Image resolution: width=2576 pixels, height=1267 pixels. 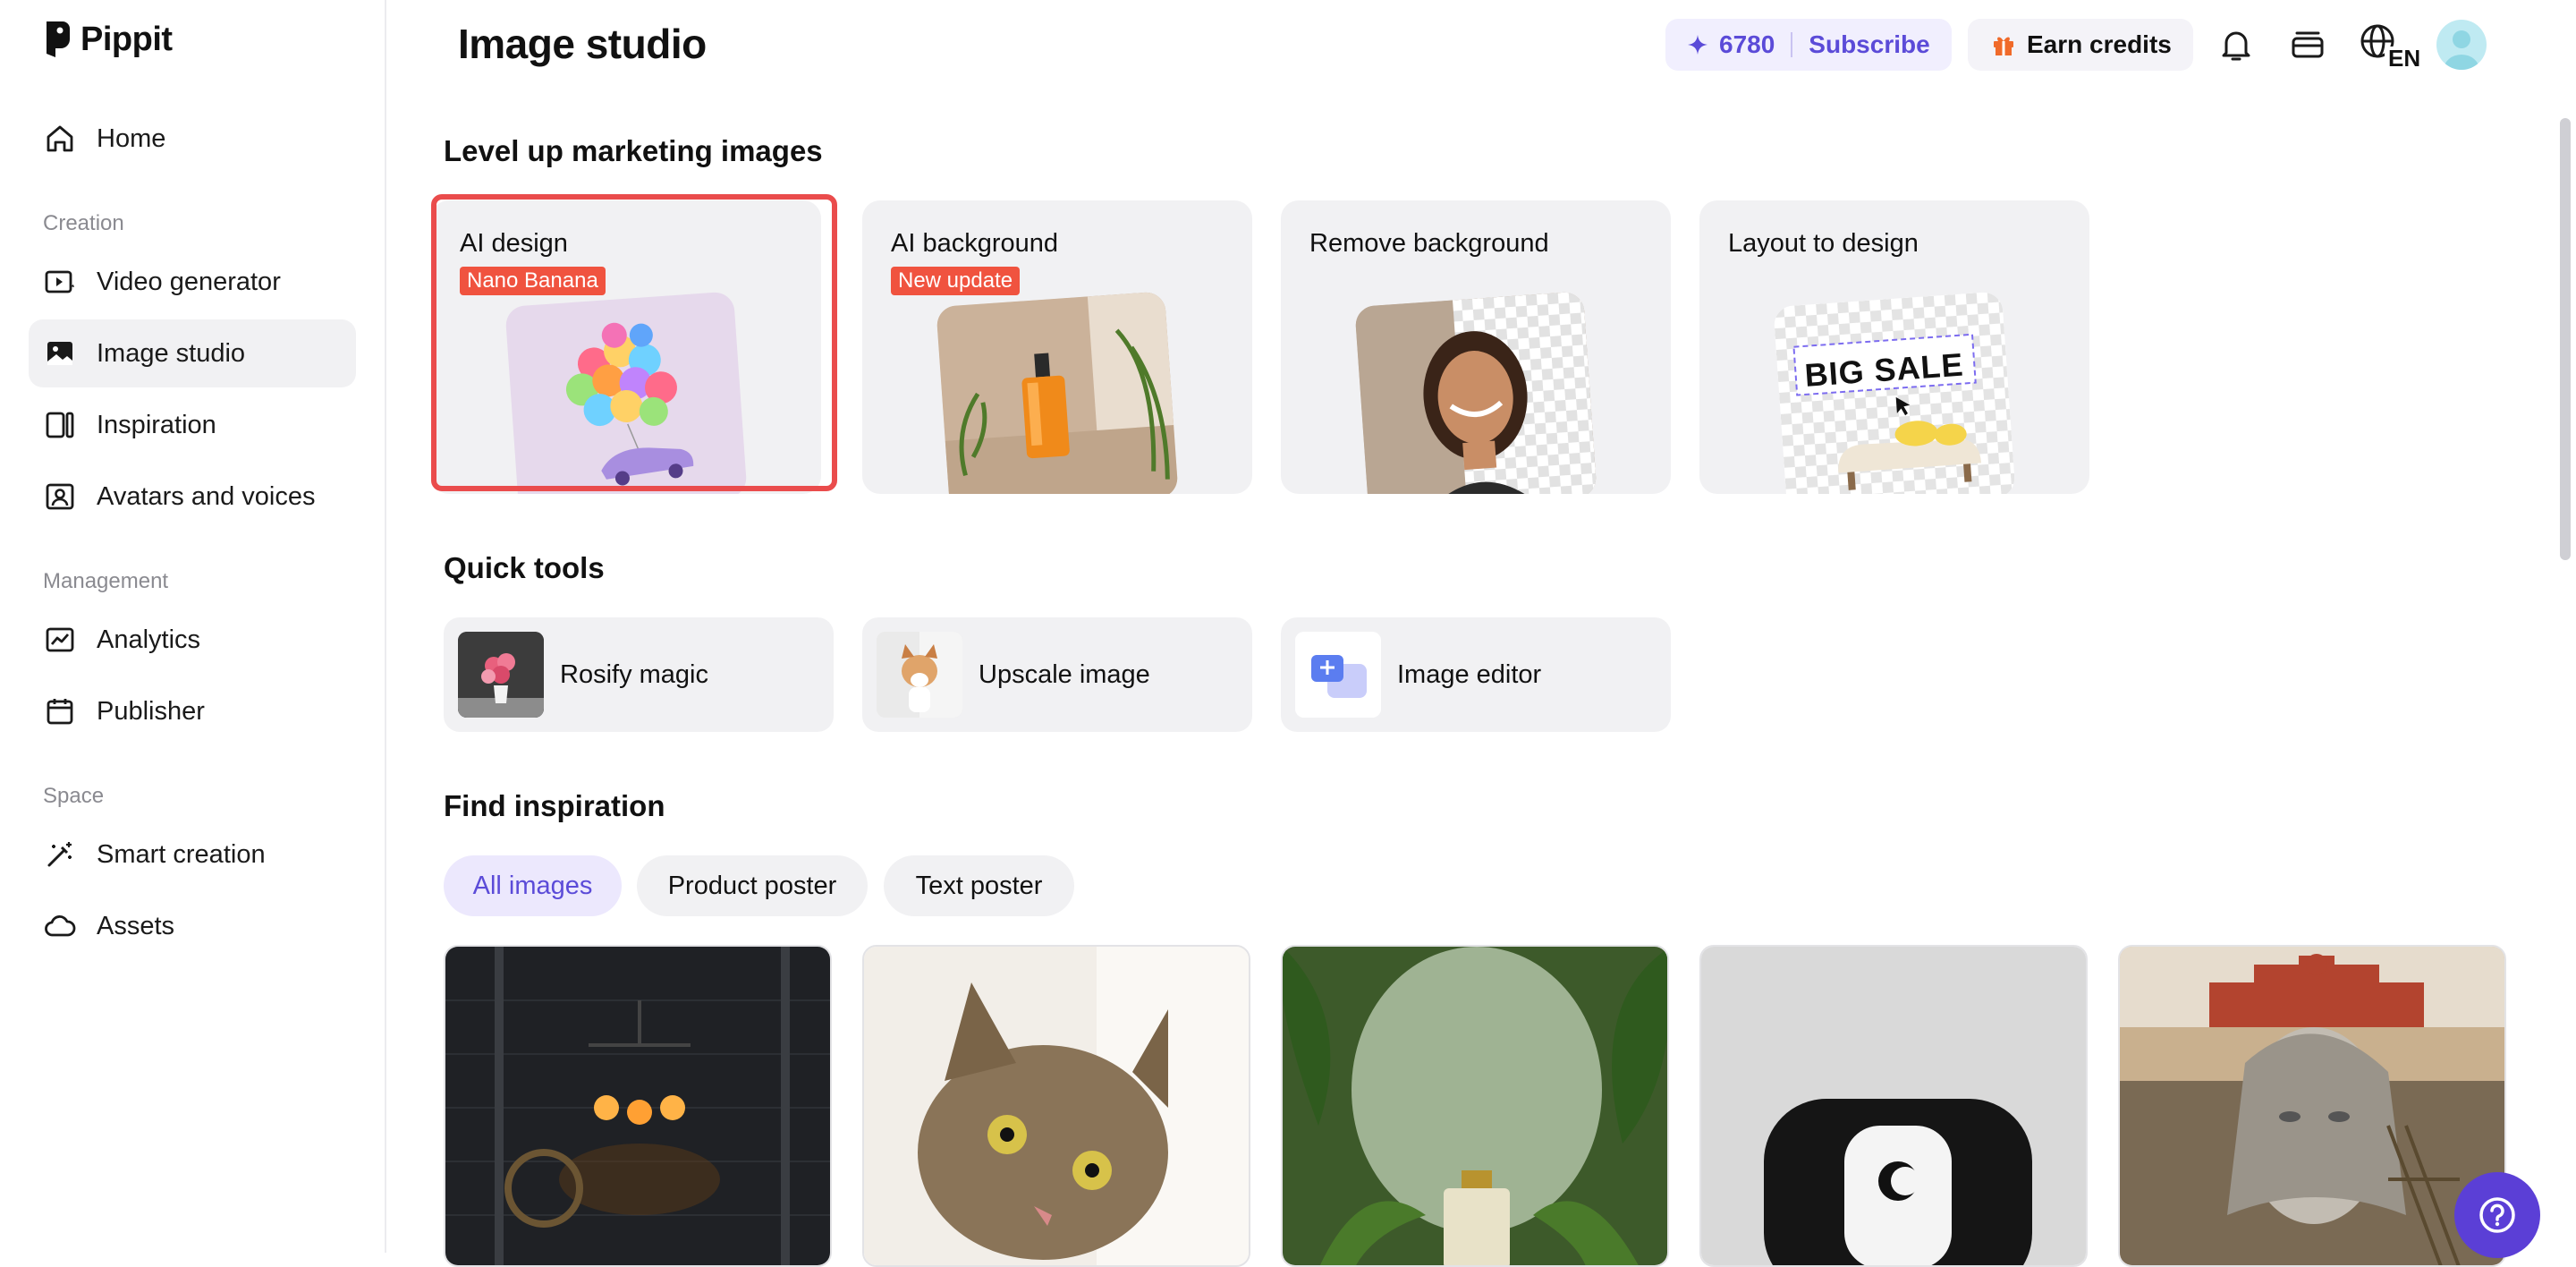 What do you see at coordinates (633, 151) in the screenshot?
I see `section-heading-marketing: Level up marketing images` at bounding box center [633, 151].